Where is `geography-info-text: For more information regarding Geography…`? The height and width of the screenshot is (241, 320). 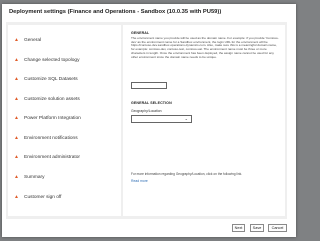
geography-info-text: For more information regarding Geography… is located at coordinates (187, 174).